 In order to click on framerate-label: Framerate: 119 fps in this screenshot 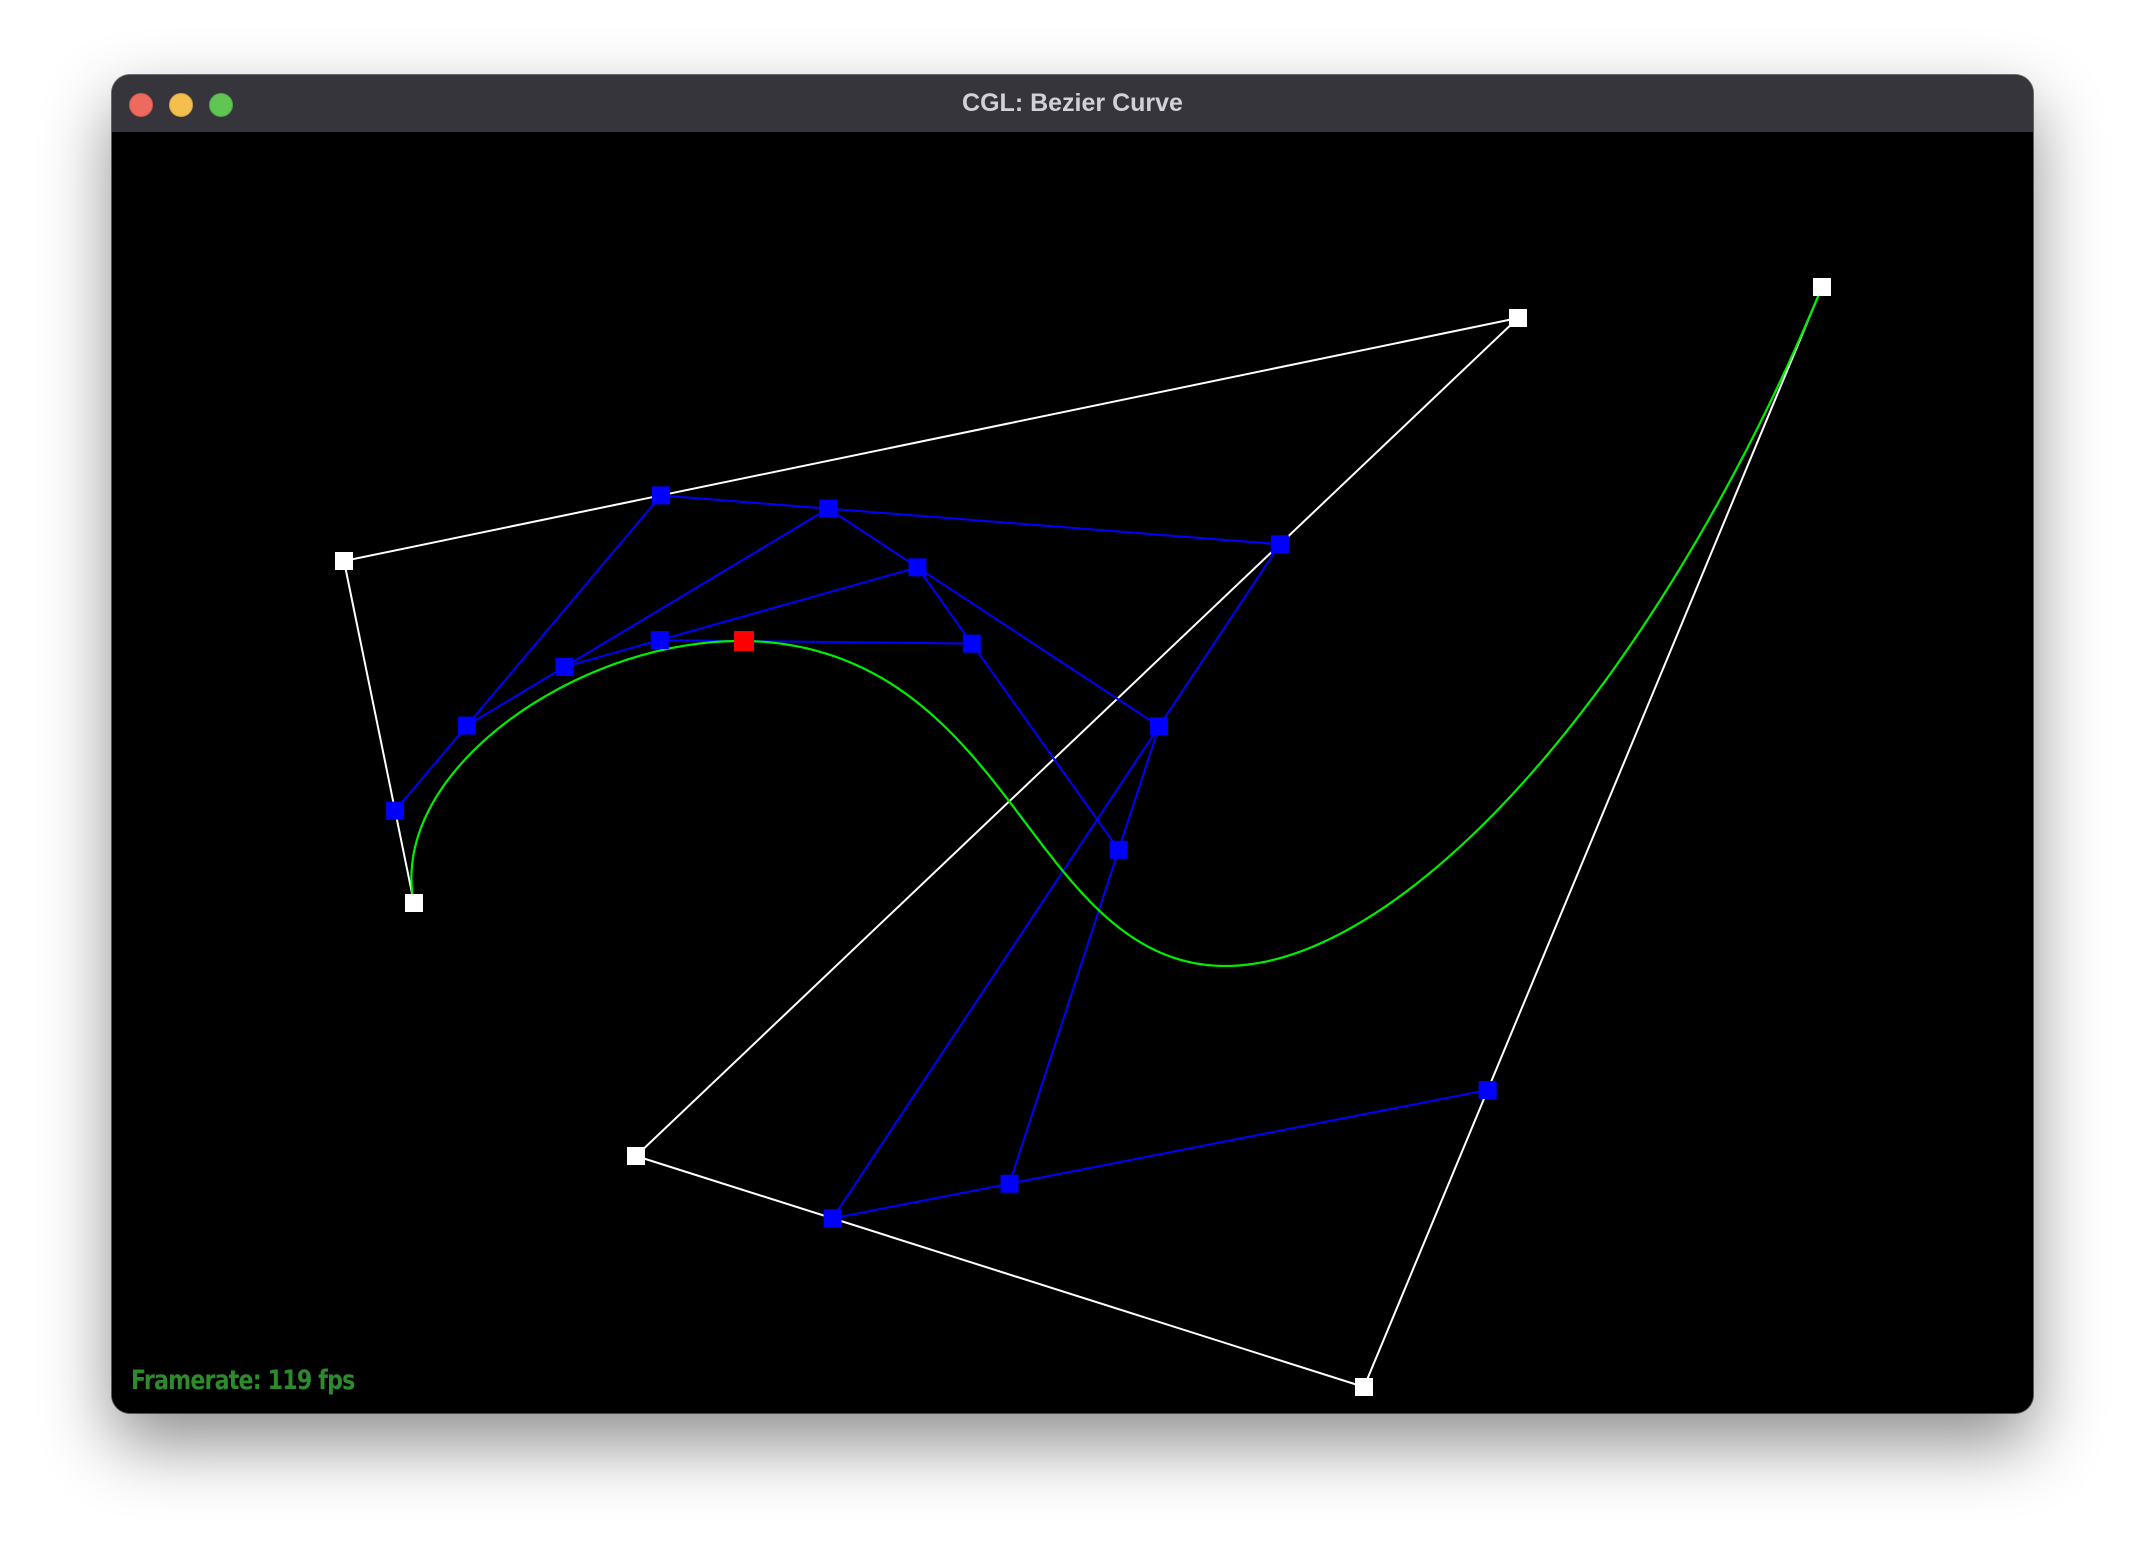, I will do `click(243, 1380)`.